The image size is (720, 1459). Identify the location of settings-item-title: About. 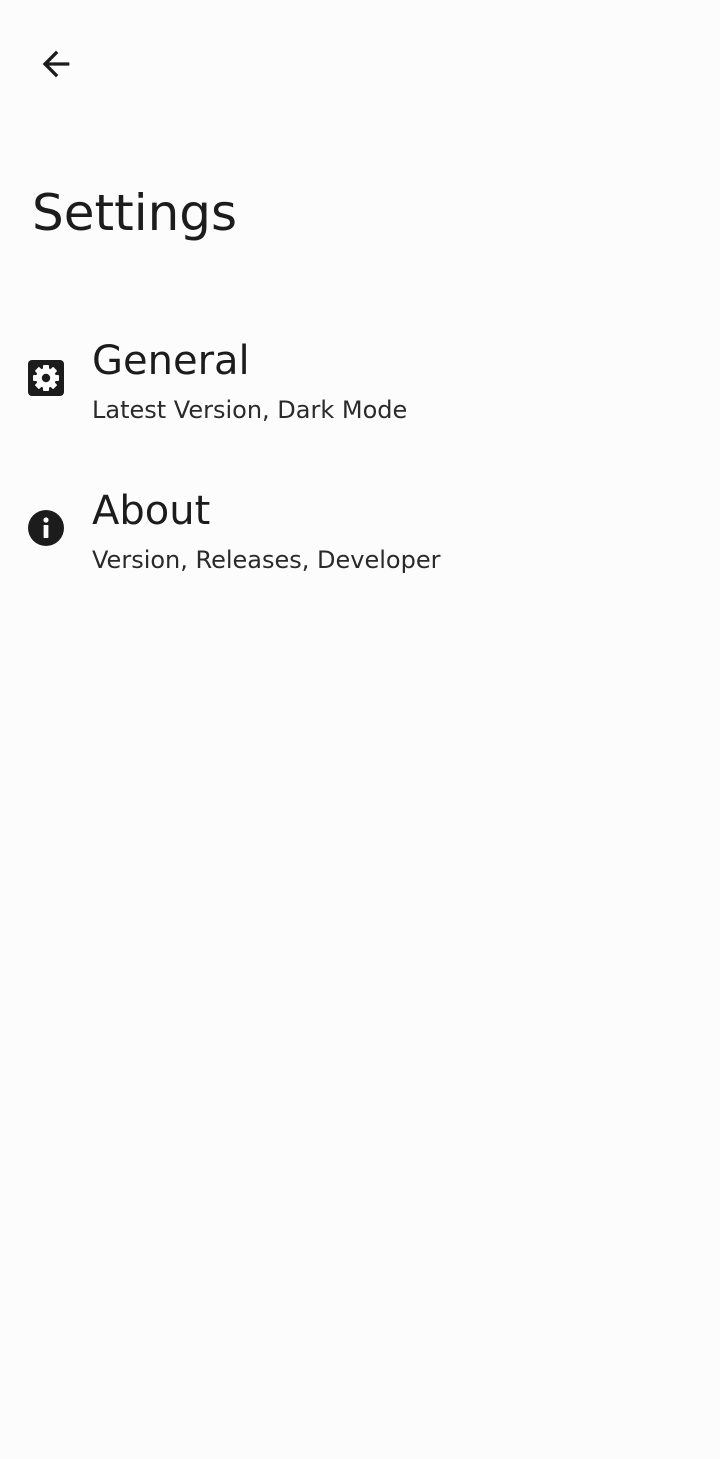
(151, 511).